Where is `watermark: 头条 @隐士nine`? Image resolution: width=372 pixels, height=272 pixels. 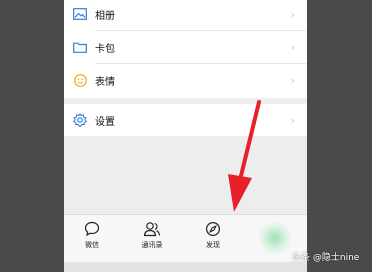
watermark: 头条 @隐士nine is located at coordinates (326, 258).